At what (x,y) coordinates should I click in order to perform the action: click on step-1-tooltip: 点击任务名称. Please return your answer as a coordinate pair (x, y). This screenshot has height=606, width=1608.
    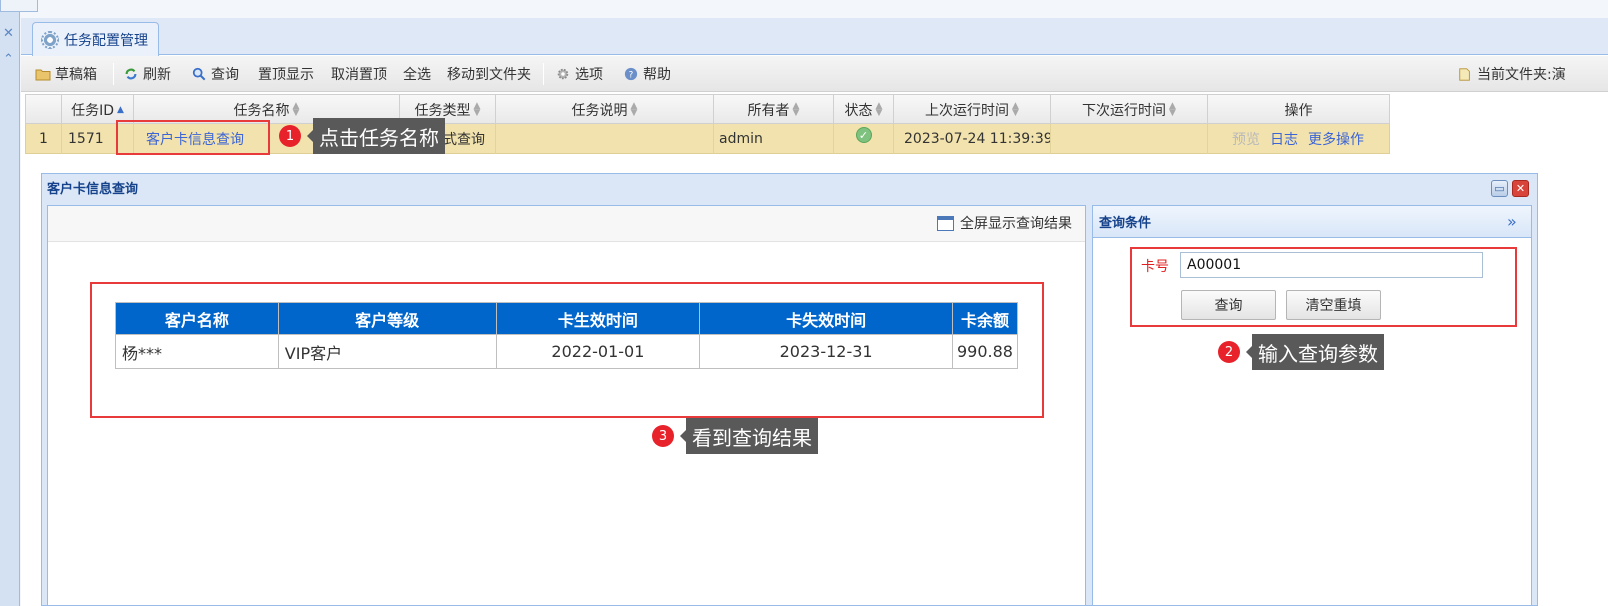
    Looking at the image, I should click on (376, 136).